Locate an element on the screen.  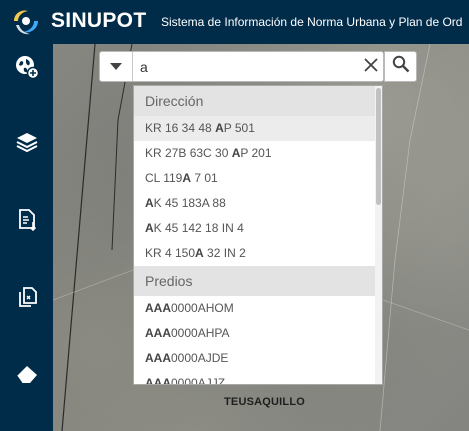
suggestion-item: AAA0000AHPA is located at coordinates (258, 333).